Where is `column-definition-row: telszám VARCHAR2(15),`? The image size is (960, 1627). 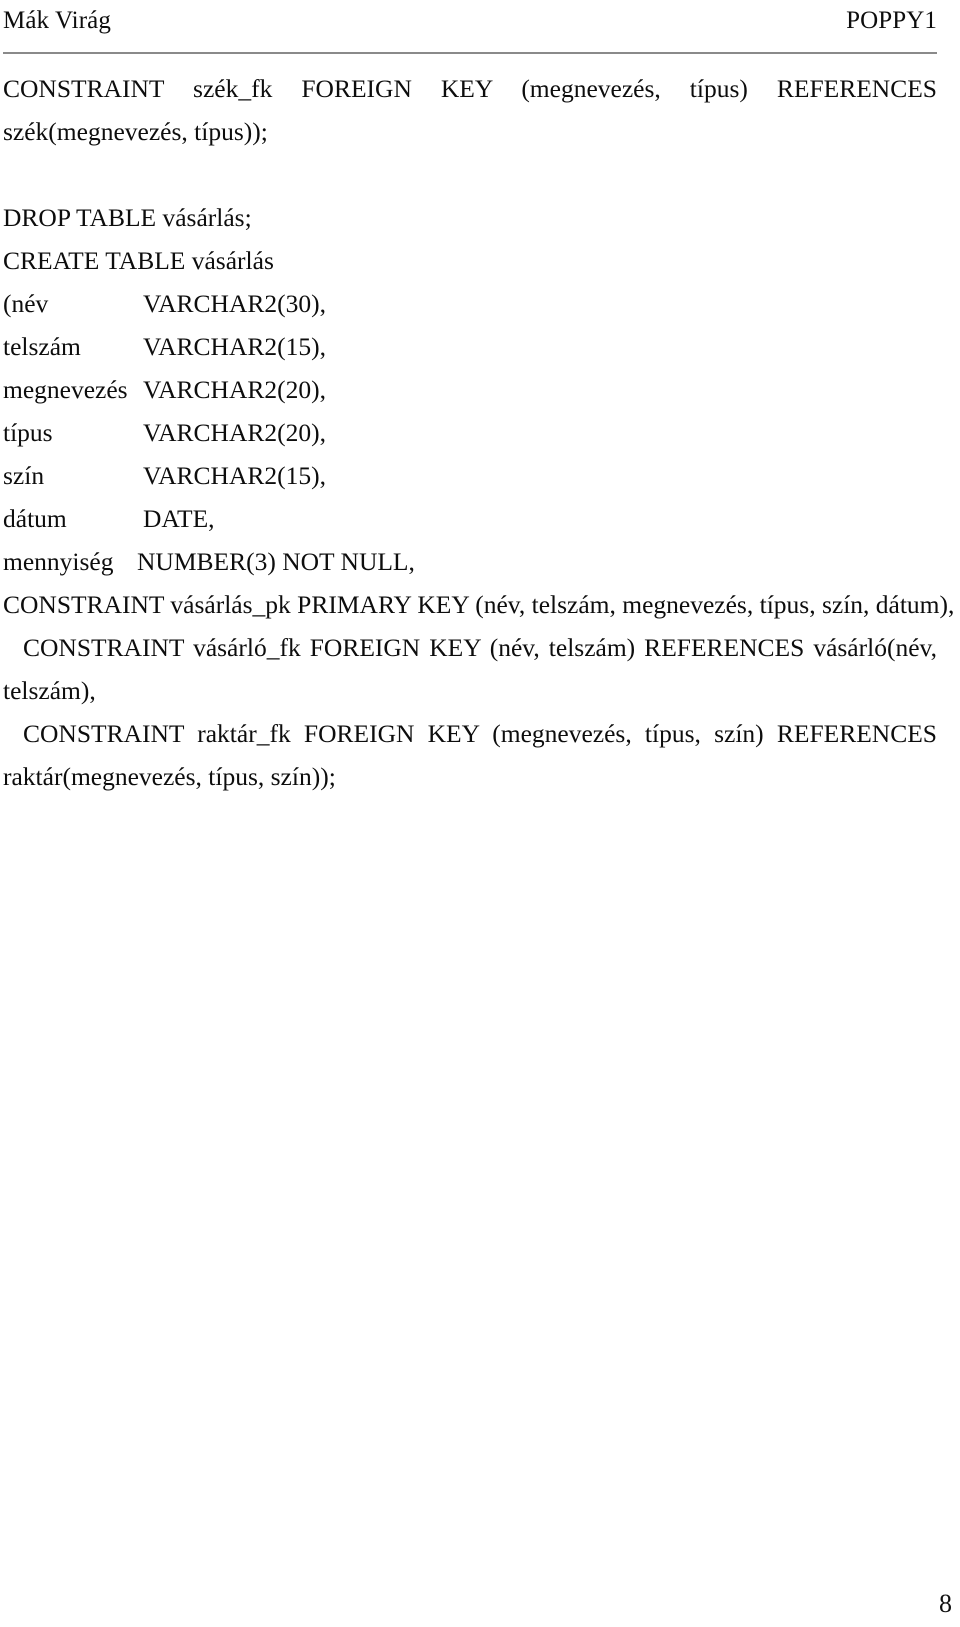
column-definition-row: telszám VARCHAR2(15), is located at coordinates (470, 346).